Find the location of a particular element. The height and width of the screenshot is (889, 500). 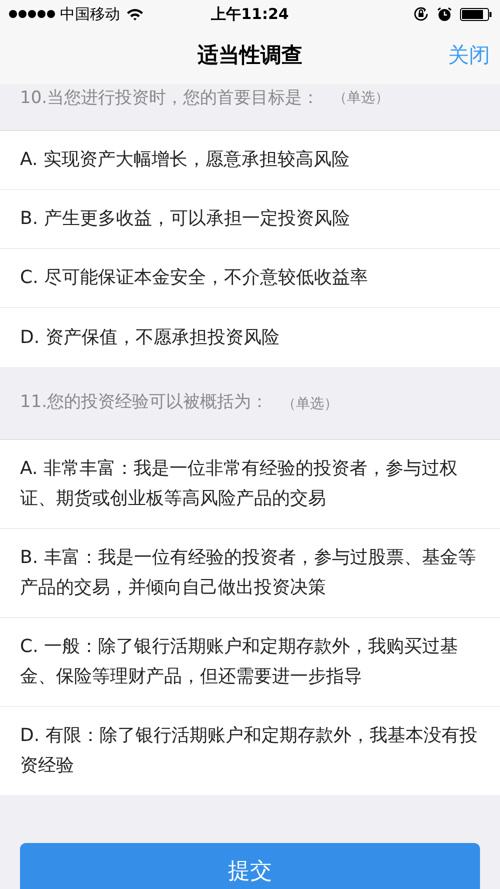

battery-icon is located at coordinates (476, 14).